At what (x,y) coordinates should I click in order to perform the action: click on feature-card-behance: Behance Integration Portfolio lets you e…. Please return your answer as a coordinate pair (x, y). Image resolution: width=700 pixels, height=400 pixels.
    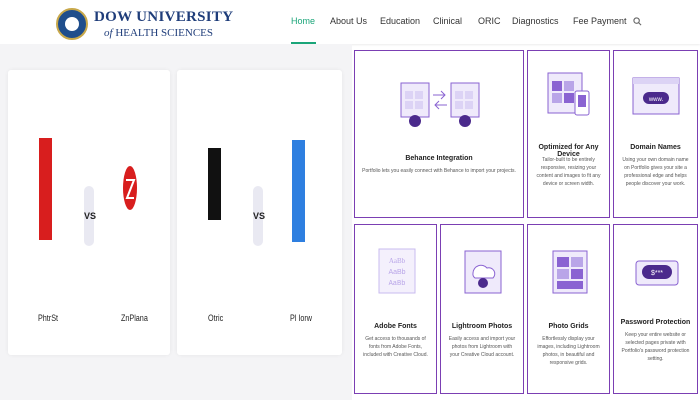
    Looking at the image, I should click on (439, 134).